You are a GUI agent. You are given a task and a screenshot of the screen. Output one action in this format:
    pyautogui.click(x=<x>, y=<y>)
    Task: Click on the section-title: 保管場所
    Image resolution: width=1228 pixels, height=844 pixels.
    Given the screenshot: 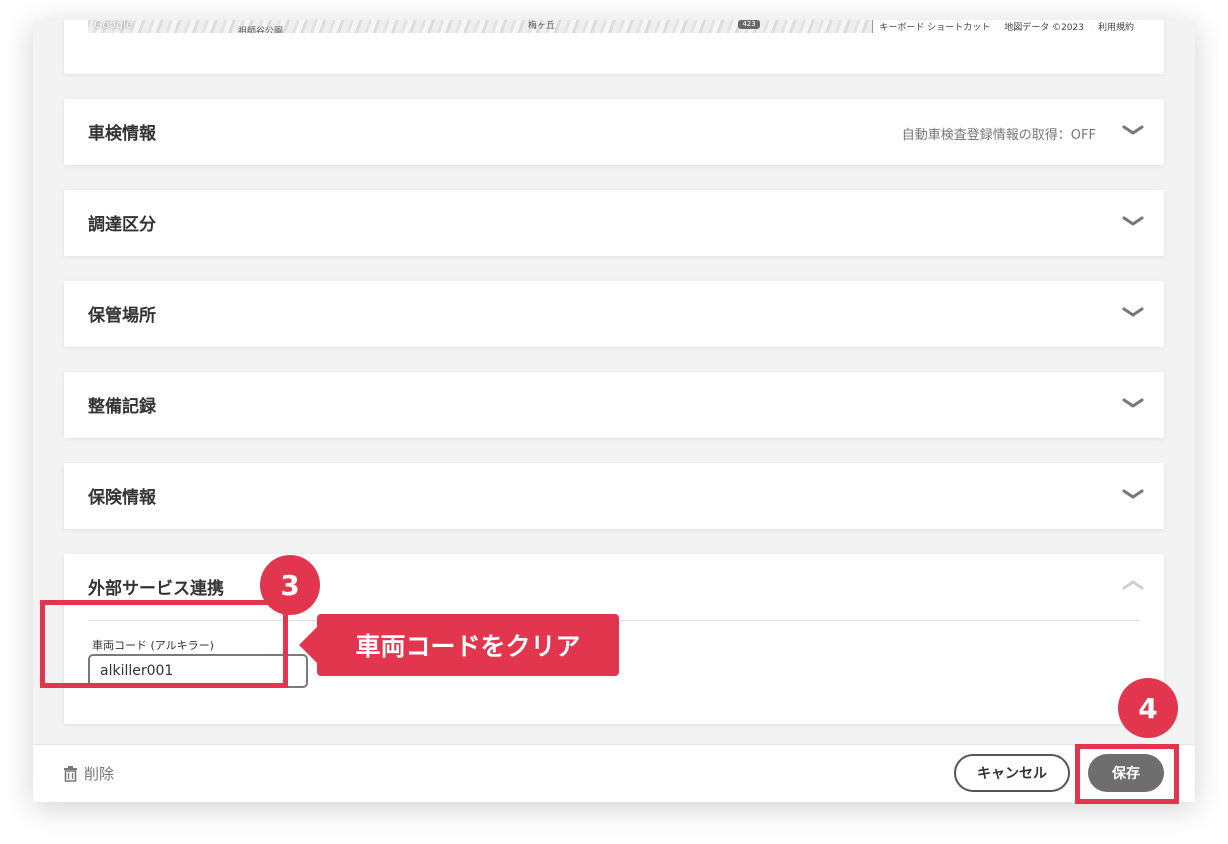 What is the action you would take?
    pyautogui.click(x=122, y=316)
    